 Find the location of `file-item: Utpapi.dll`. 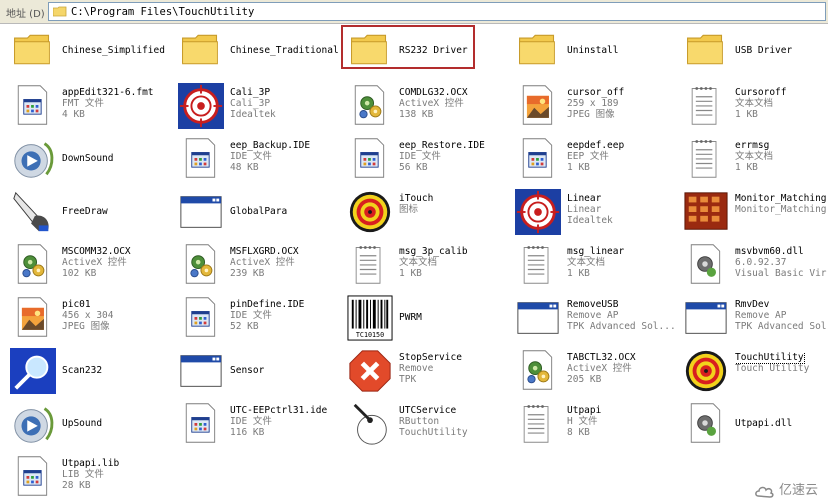

file-item: Utpapi.dll is located at coordinates (755, 426).